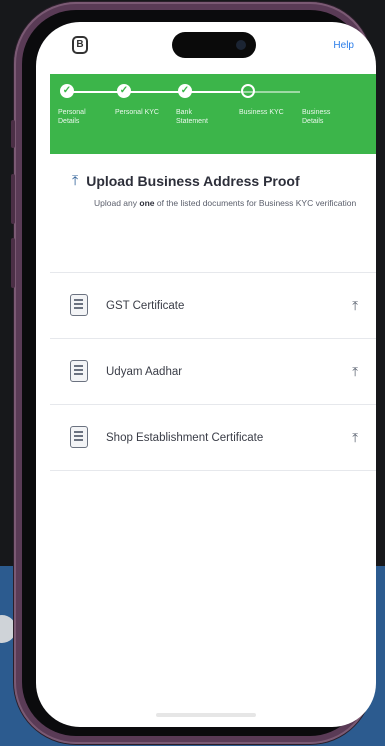 The height and width of the screenshot is (746, 385). I want to click on phone-volume-down-button, so click(13, 263).